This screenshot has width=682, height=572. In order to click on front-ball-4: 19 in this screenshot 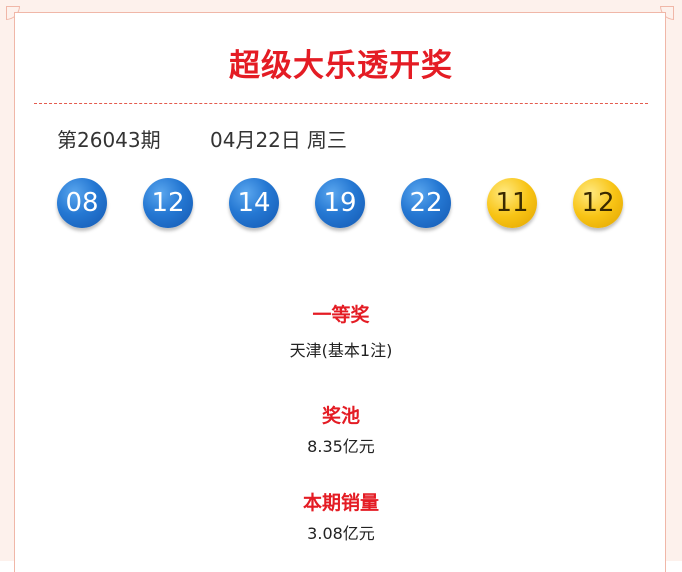, I will do `click(340, 203)`.